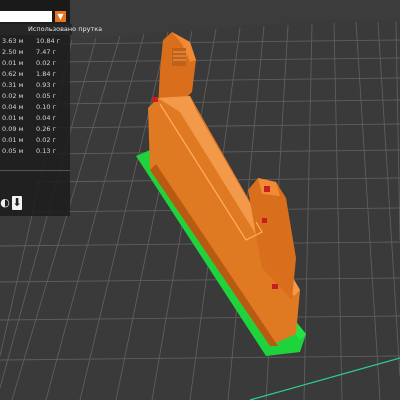 This screenshot has width=400, height=400. I want to click on download-icon: ⬇, so click(17, 203).